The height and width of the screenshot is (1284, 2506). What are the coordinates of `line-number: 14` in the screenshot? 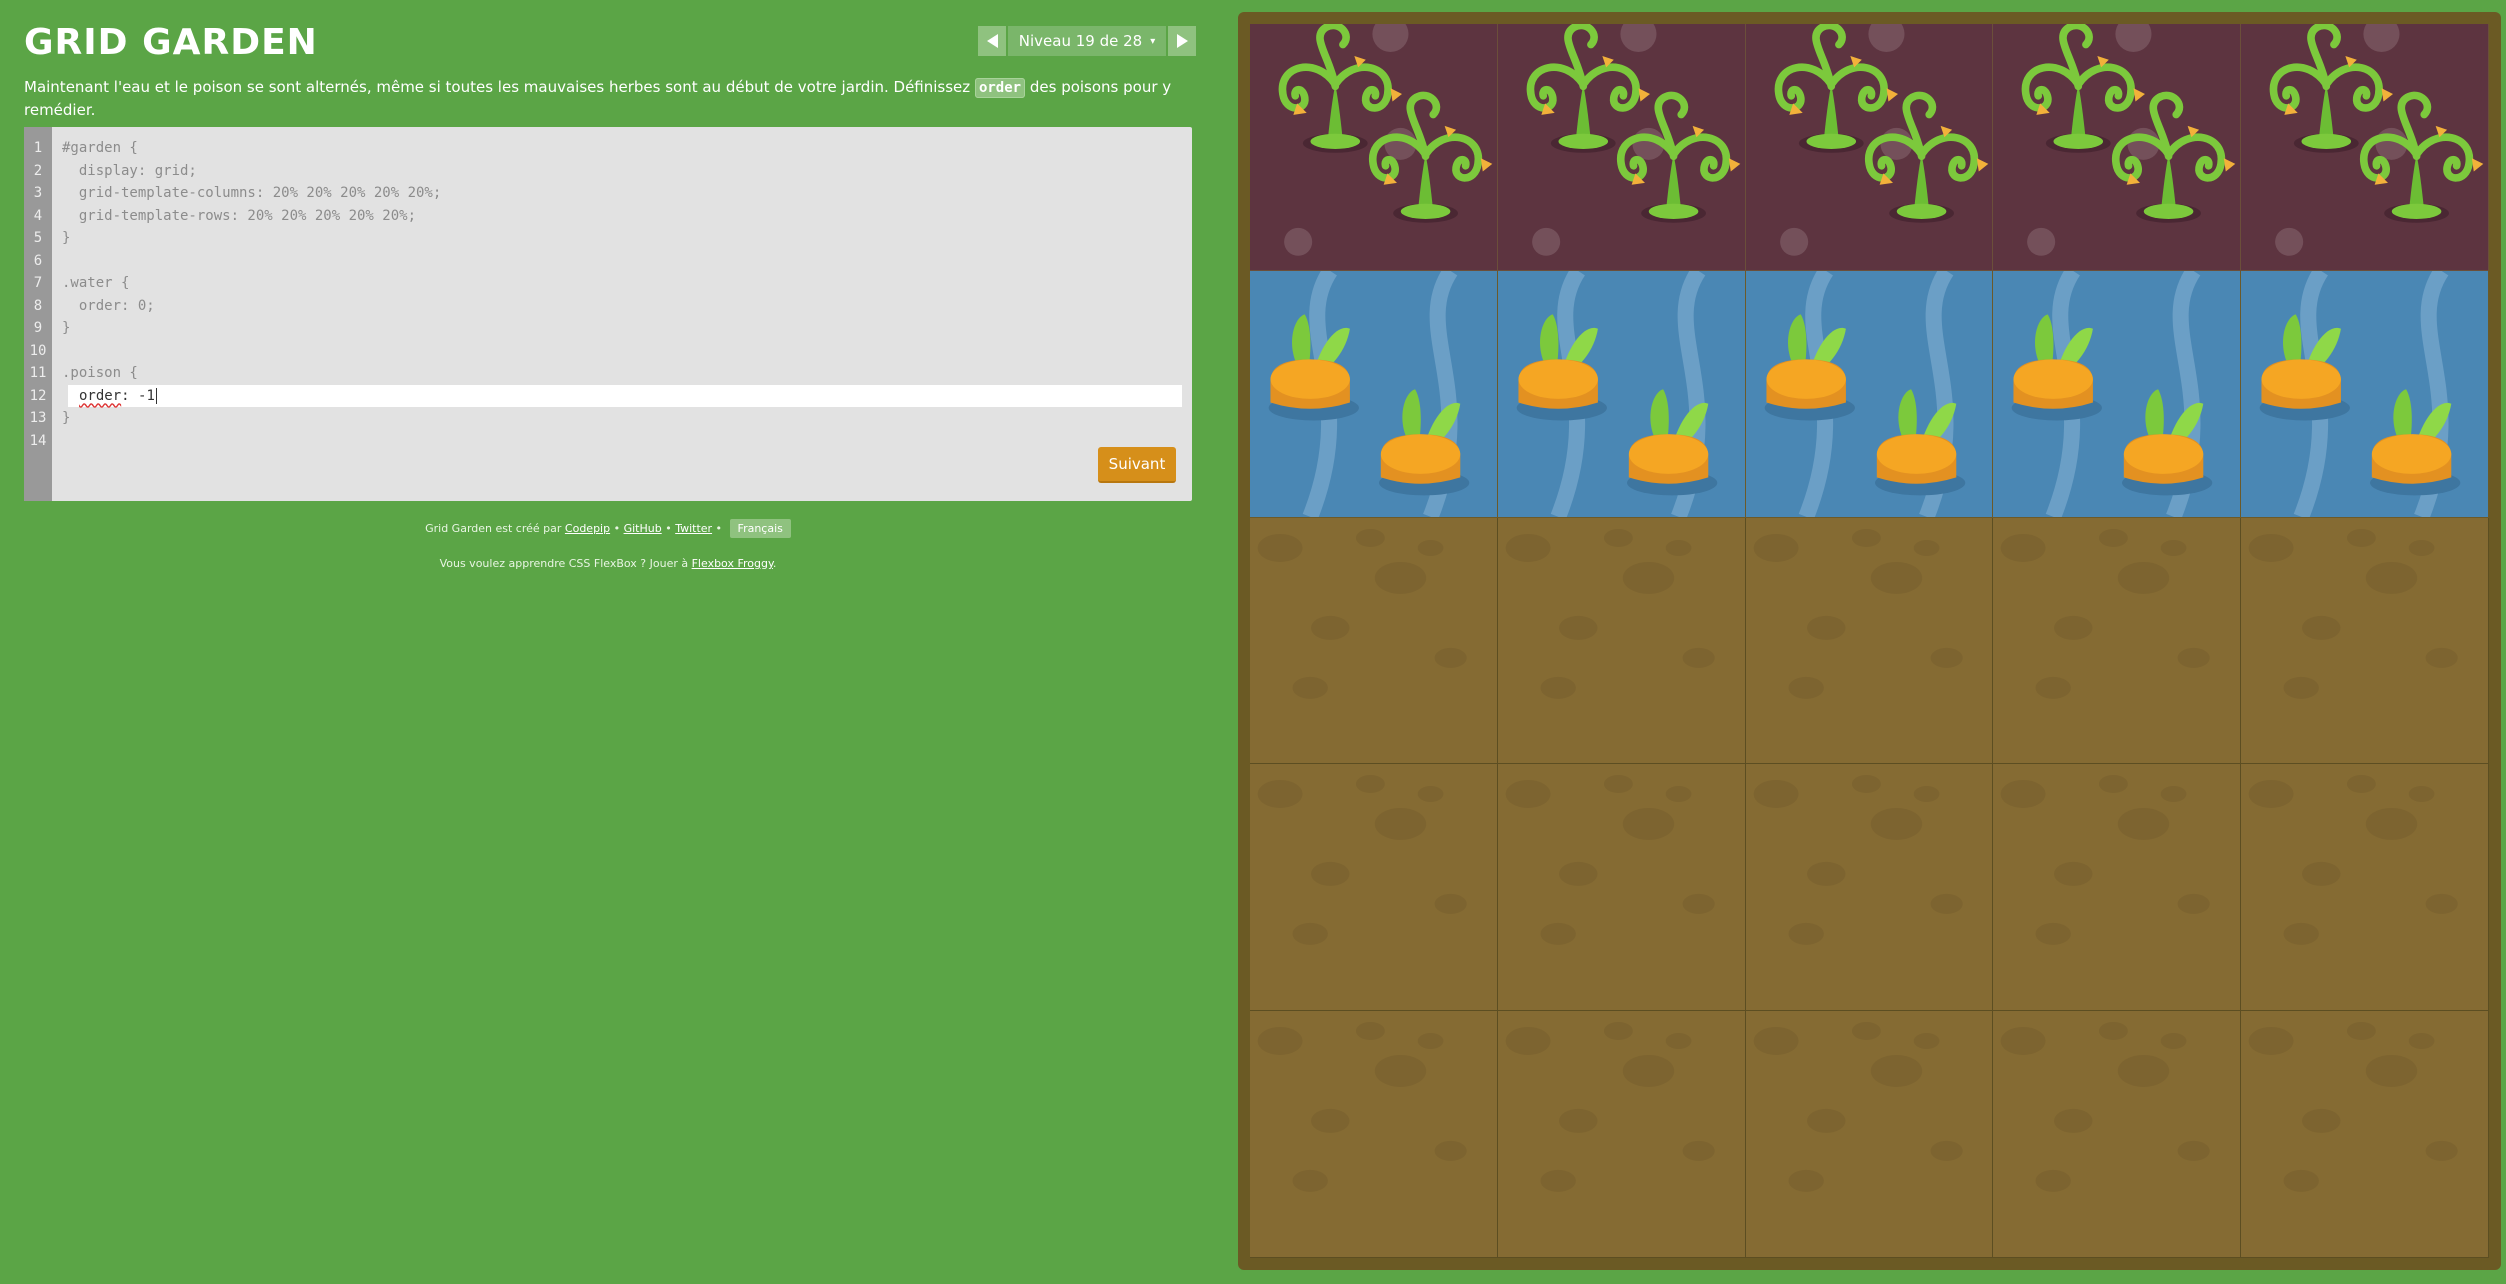 It's located at (38, 440).